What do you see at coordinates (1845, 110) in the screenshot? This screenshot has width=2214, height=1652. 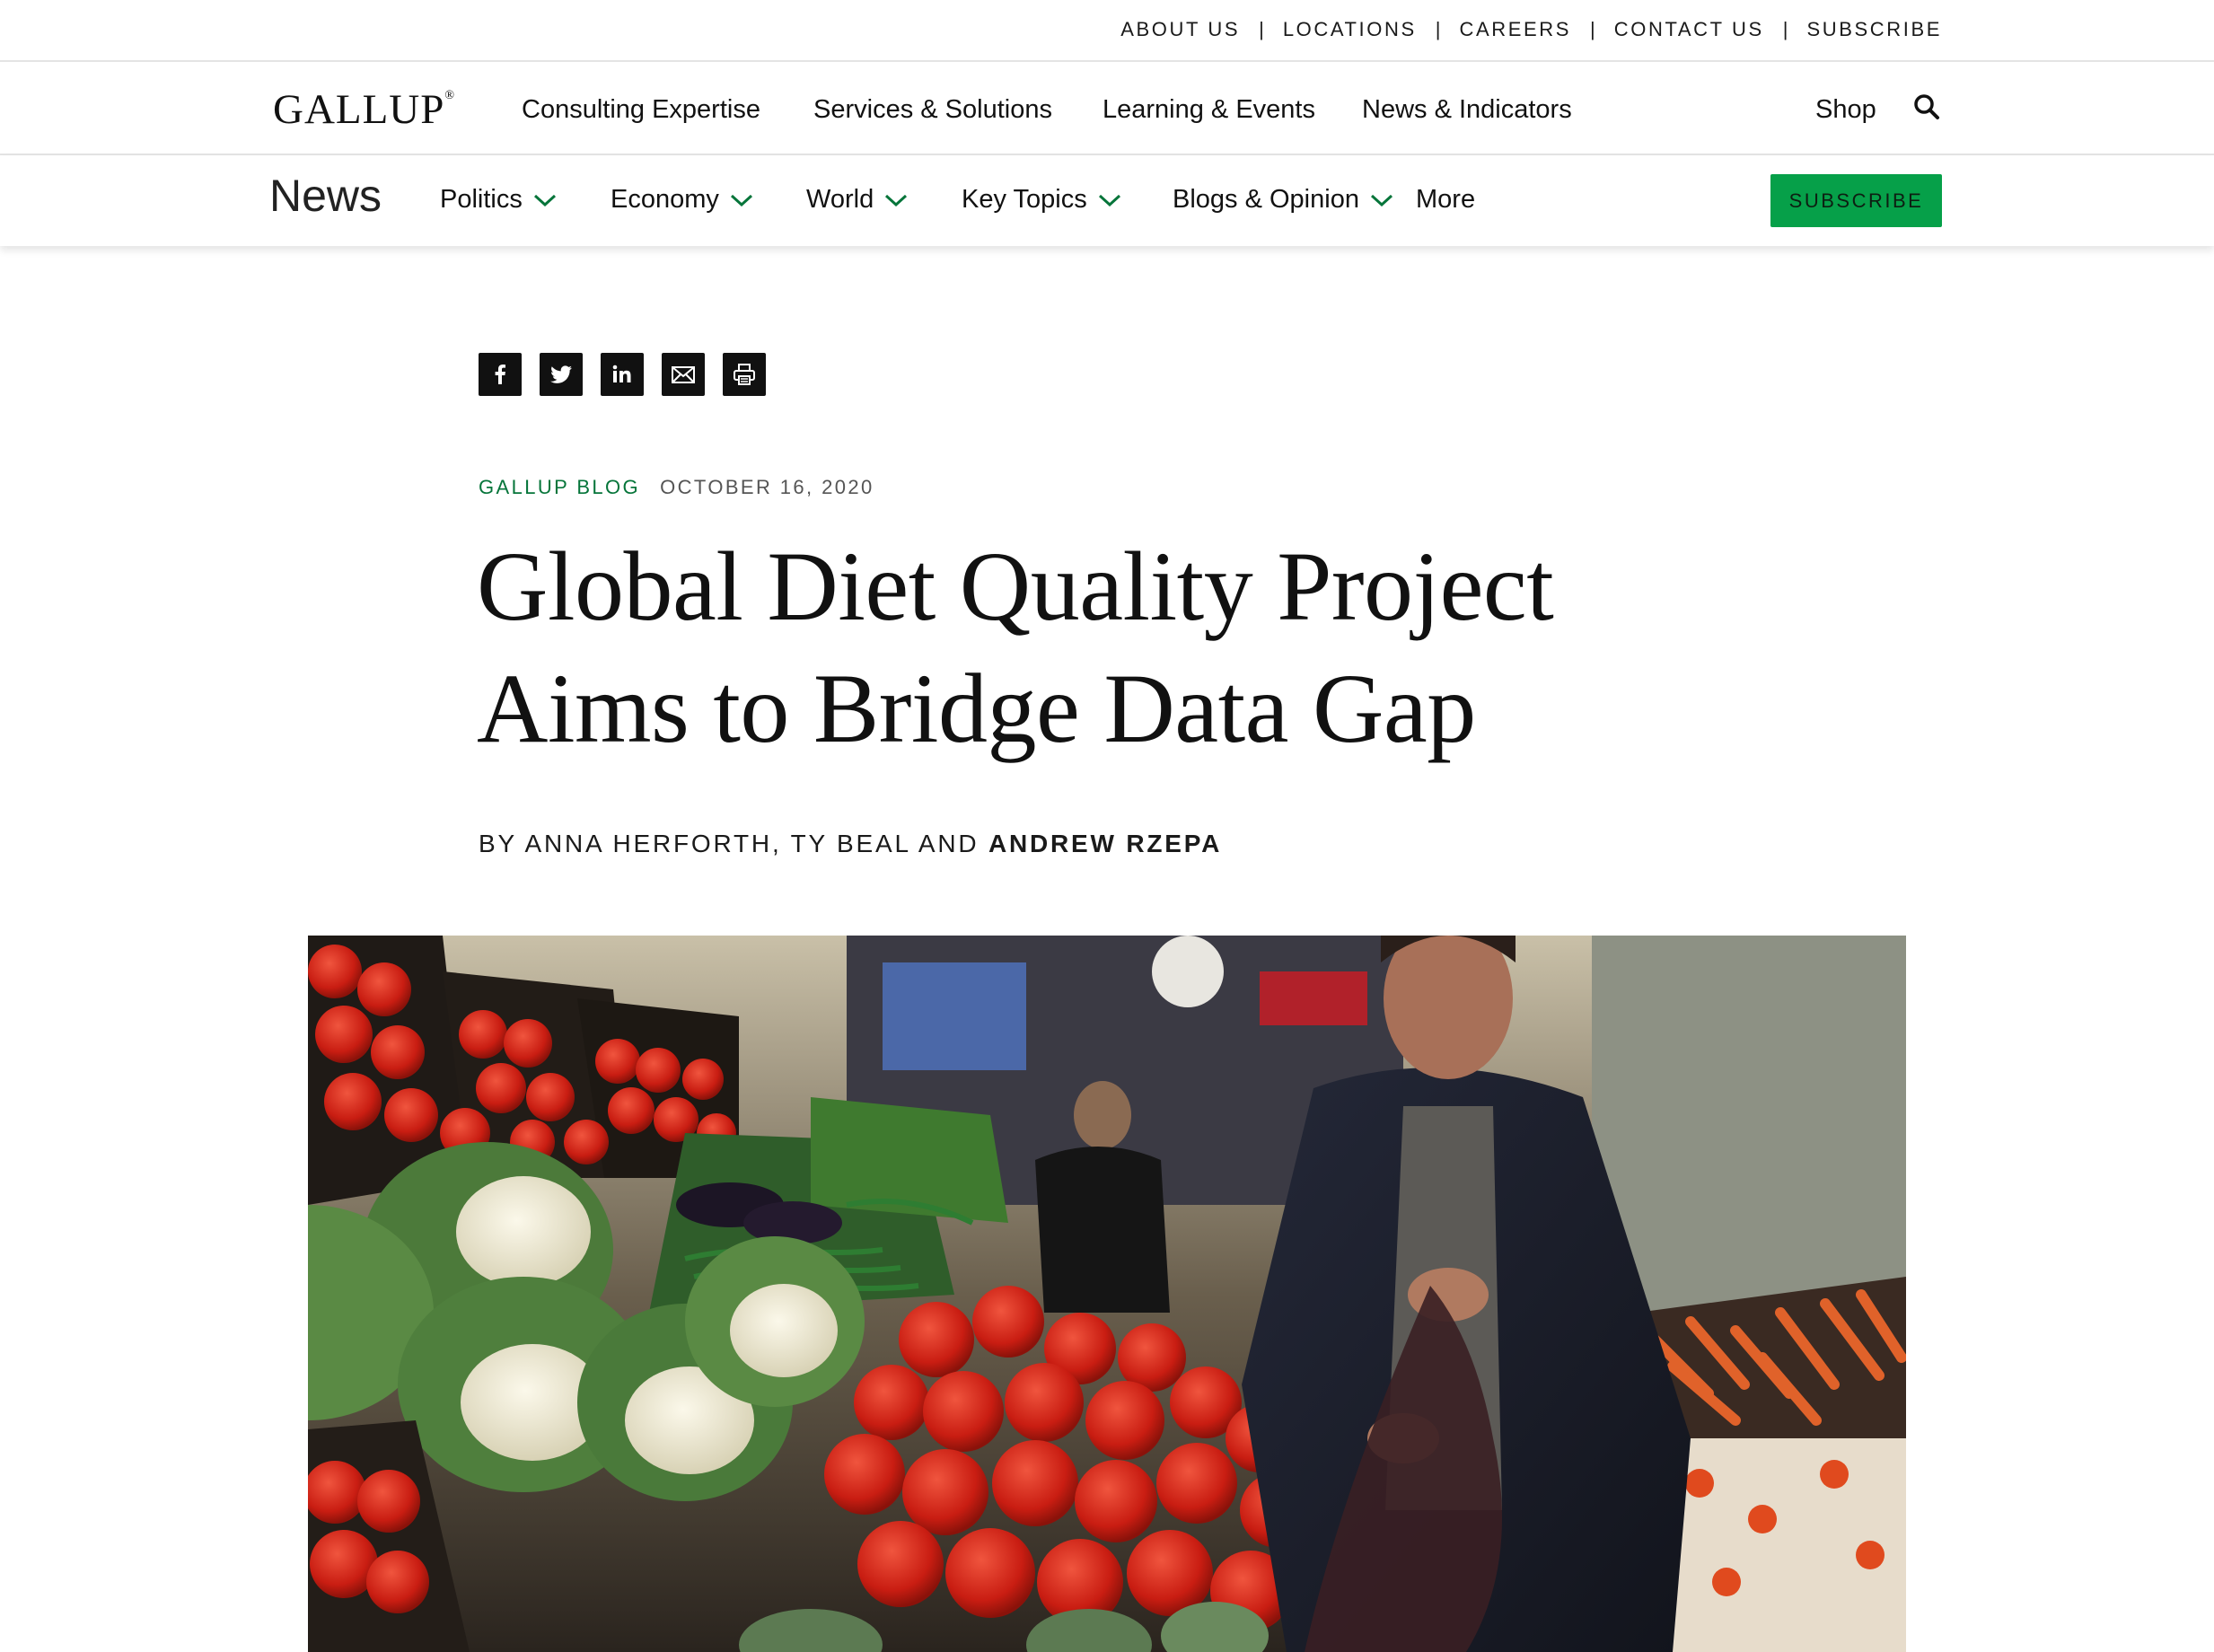 I see `nav-shop: Shop` at bounding box center [1845, 110].